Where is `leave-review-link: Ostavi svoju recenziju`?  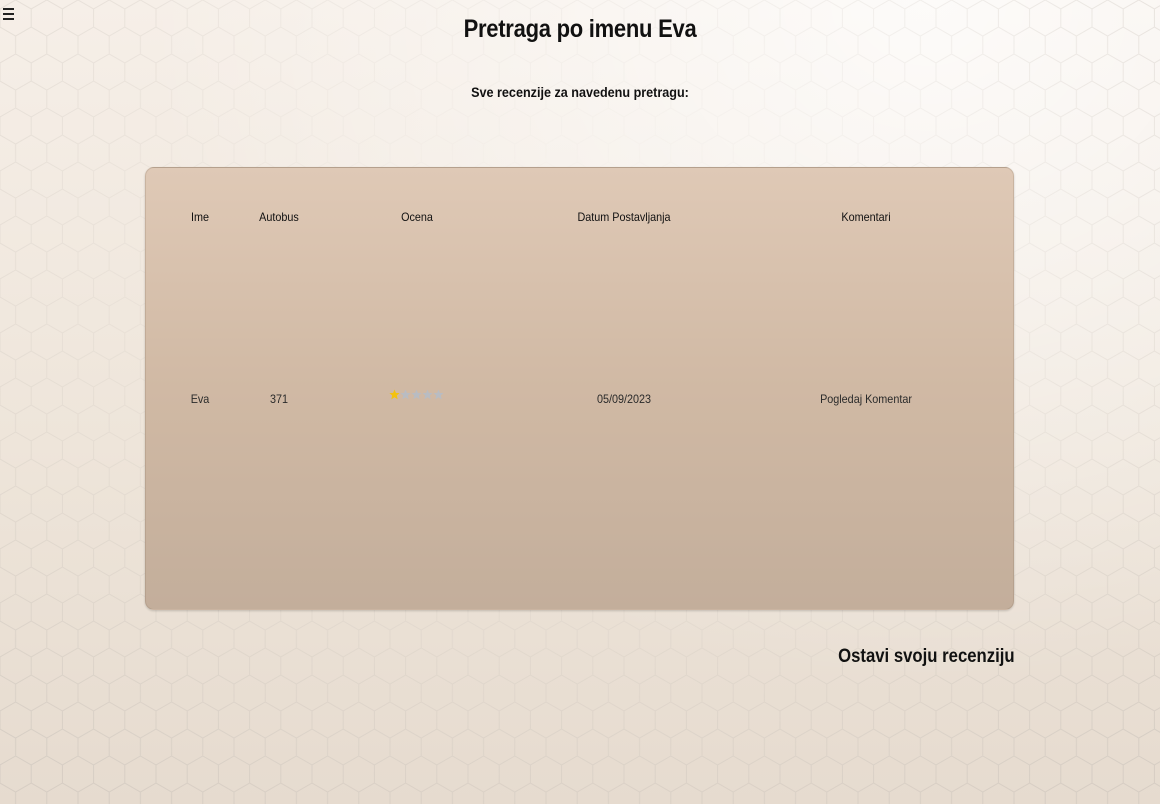
leave-review-link: Ostavi svoju recenziju is located at coordinates (926, 657).